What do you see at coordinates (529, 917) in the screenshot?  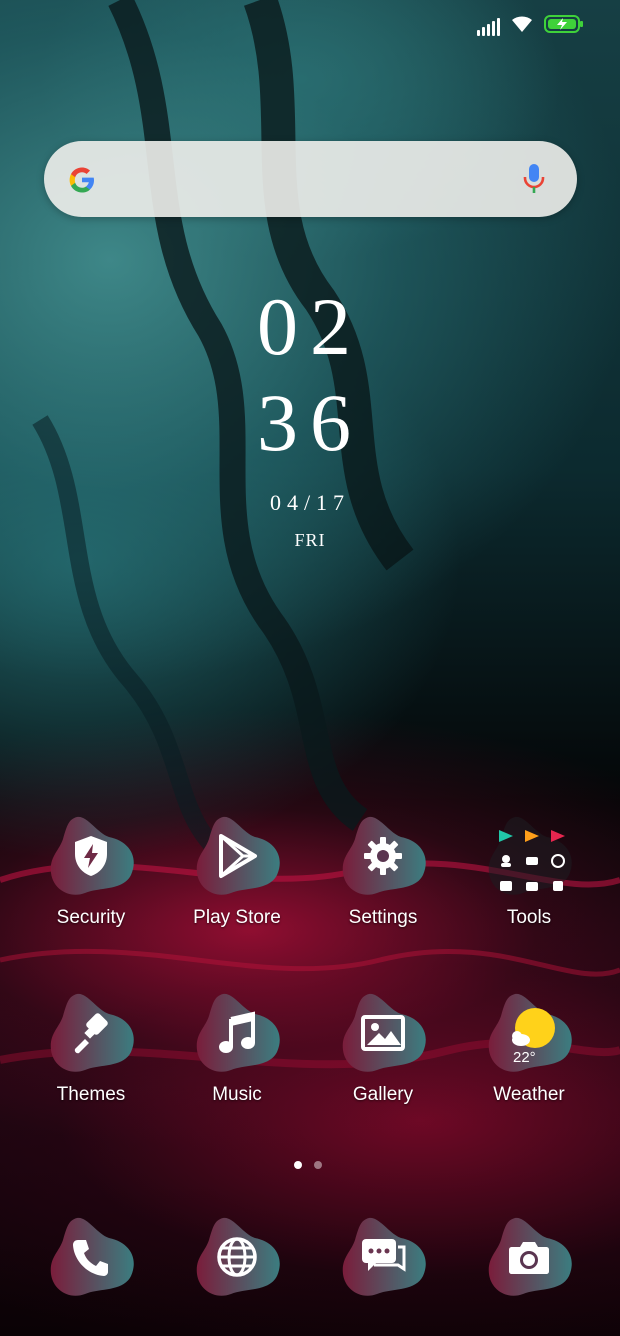 I see `app-label: Tools` at bounding box center [529, 917].